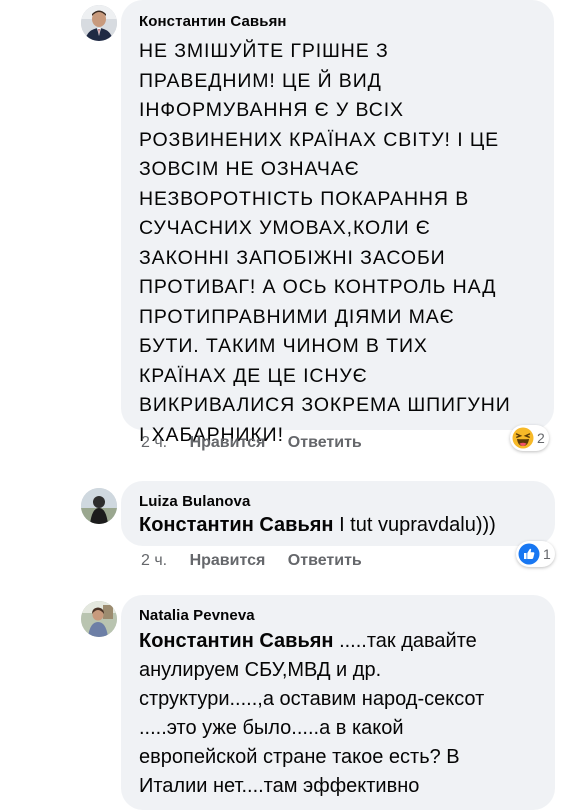  I want to click on haha-emoji-icon, so click(523, 438).